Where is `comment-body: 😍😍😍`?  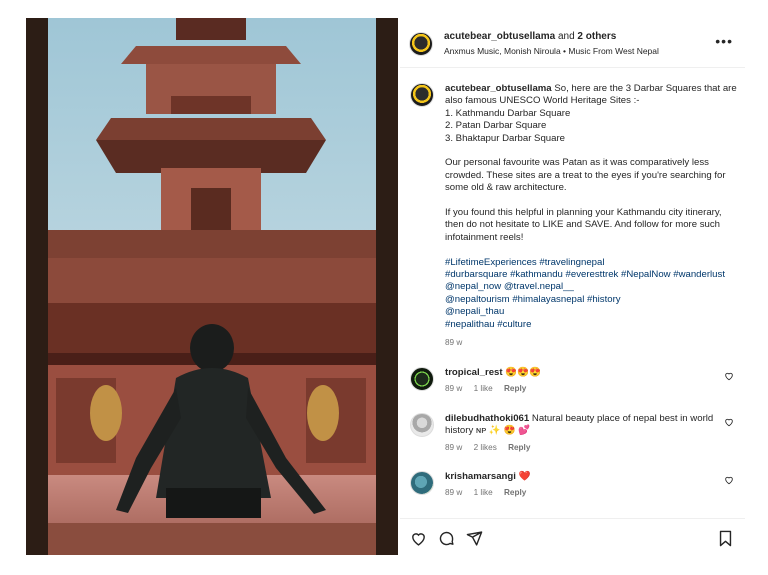 comment-body: 😍😍😍 is located at coordinates (523, 372).